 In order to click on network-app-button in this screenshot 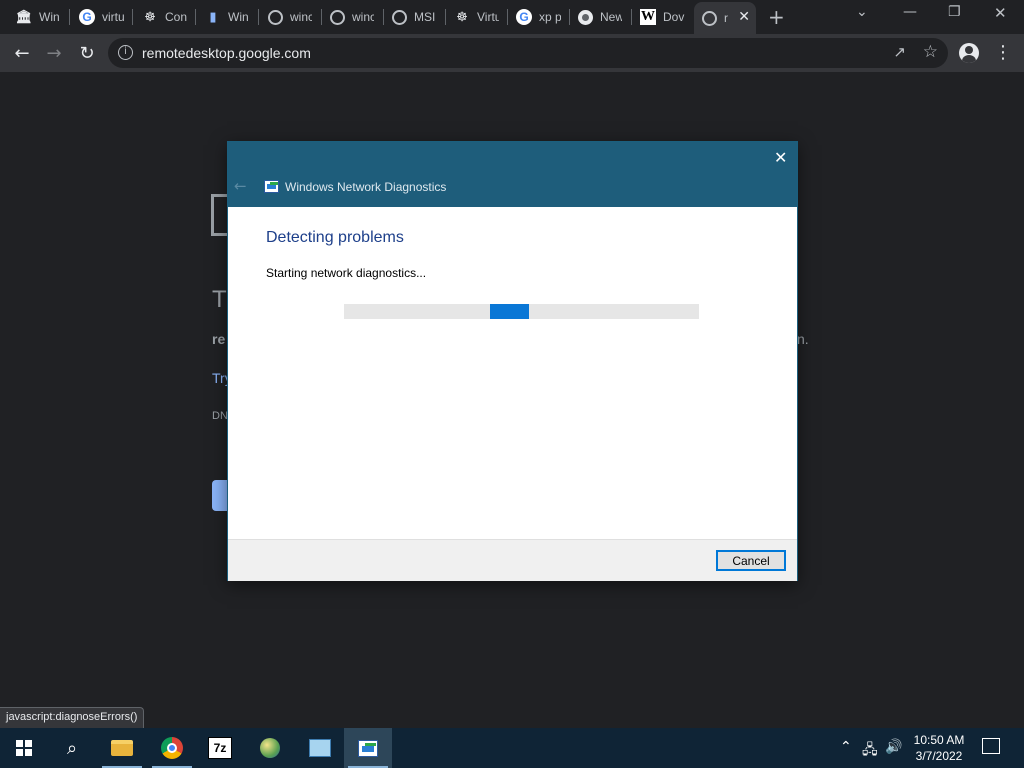, I will do `click(320, 748)`.